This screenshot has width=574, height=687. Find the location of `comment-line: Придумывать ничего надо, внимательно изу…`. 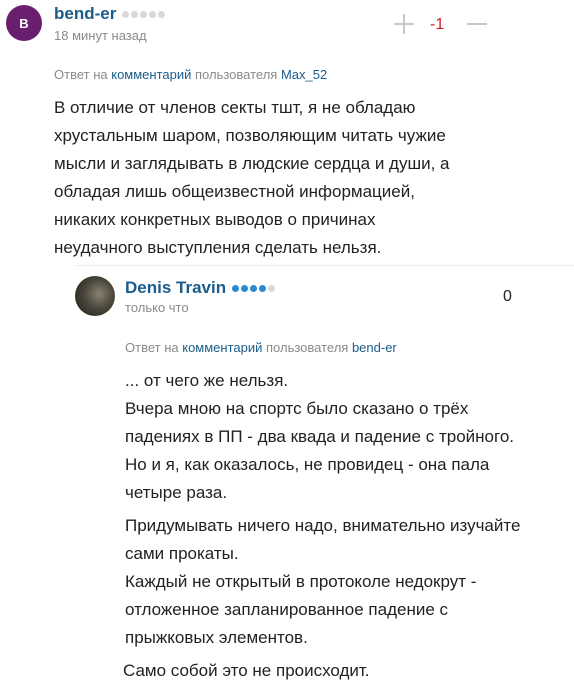

comment-line: Придумывать ничего надо, внимательно изу… is located at coordinates (323, 525).